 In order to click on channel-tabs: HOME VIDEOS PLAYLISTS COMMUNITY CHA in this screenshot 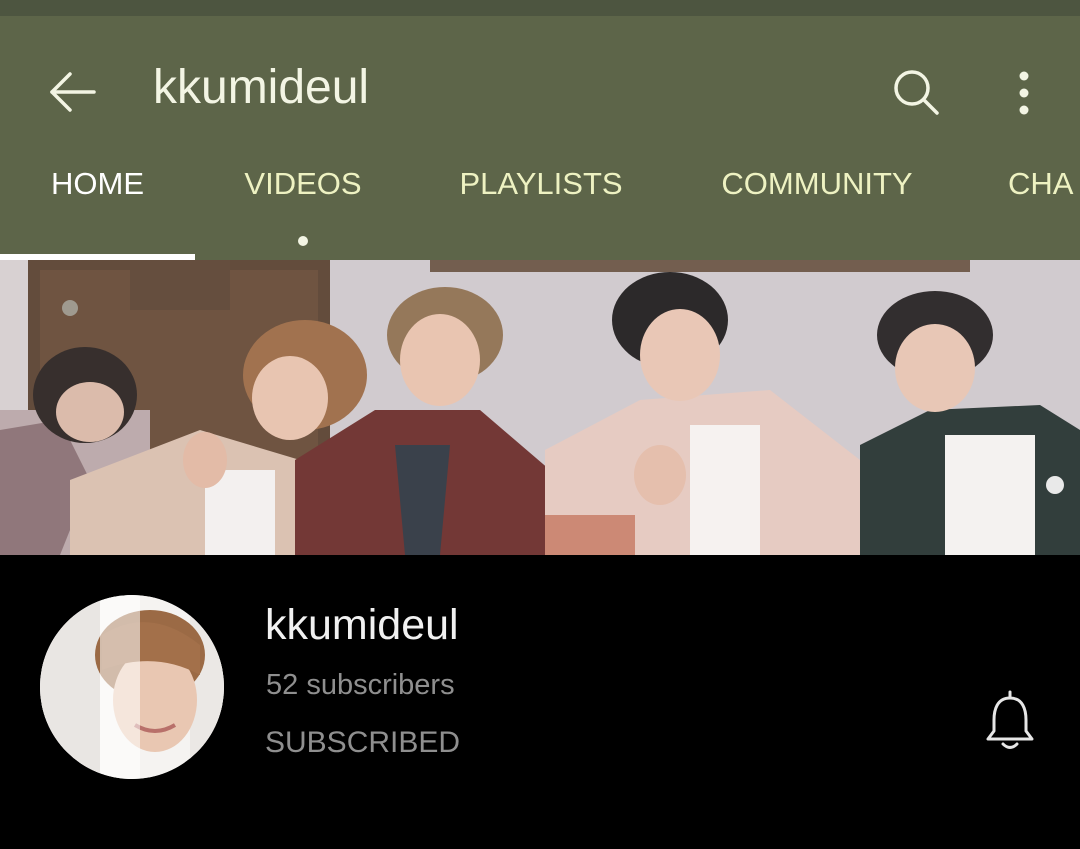, I will do `click(540, 210)`.